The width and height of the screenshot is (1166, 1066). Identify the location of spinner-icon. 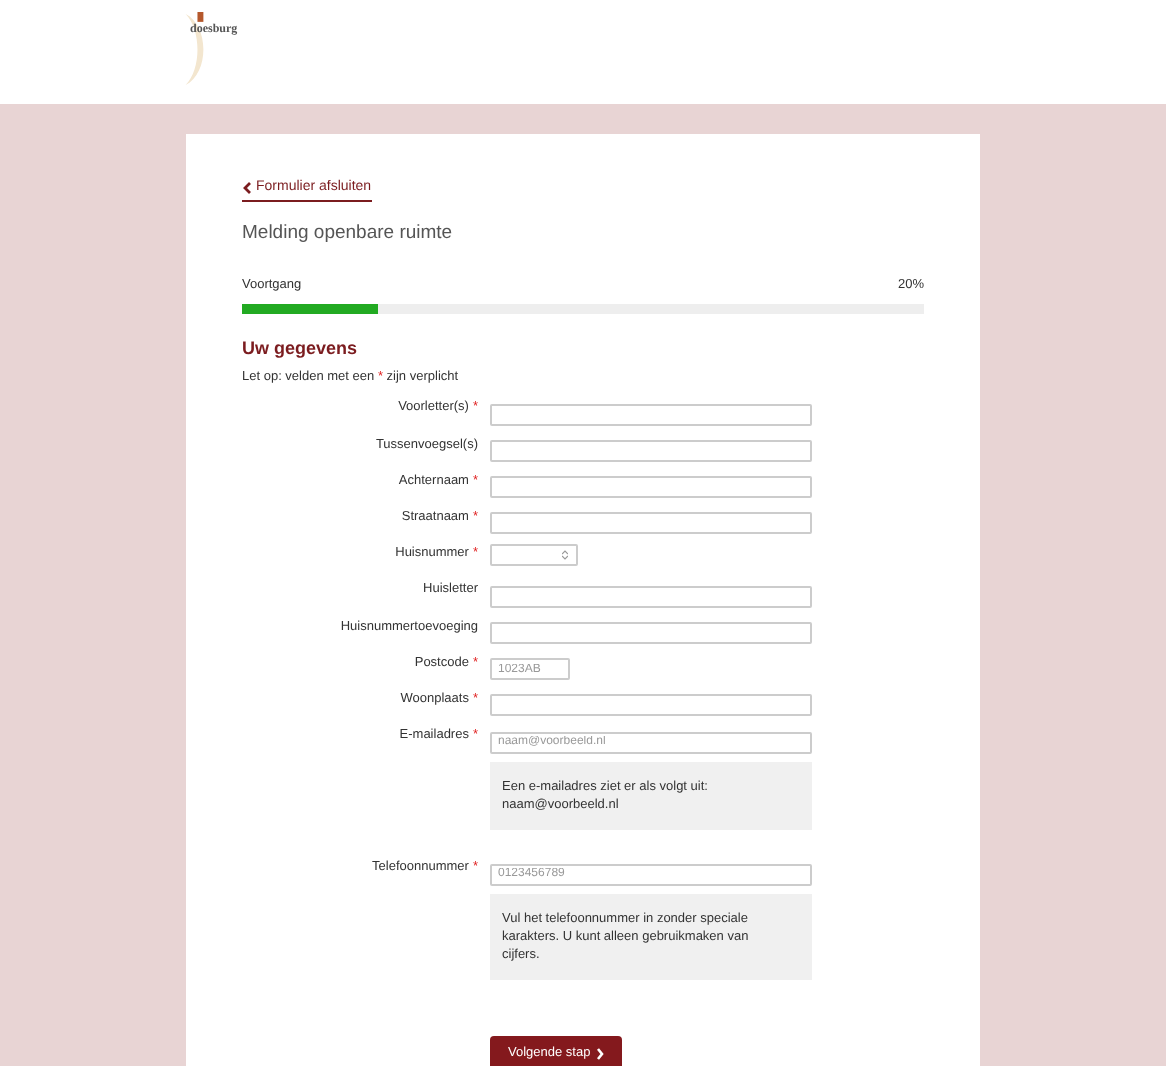
(565, 554).